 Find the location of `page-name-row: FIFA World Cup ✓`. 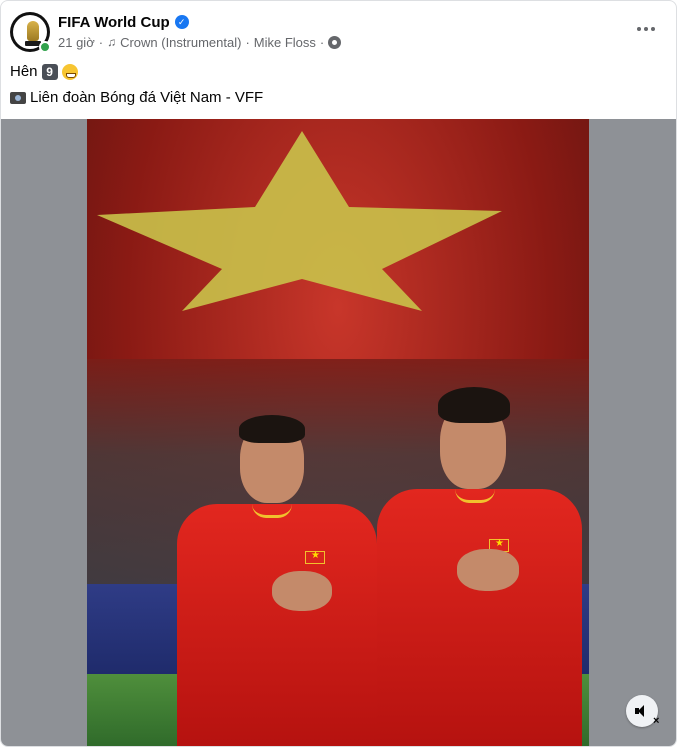

page-name-row: FIFA World Cup ✓ is located at coordinates (123, 22).